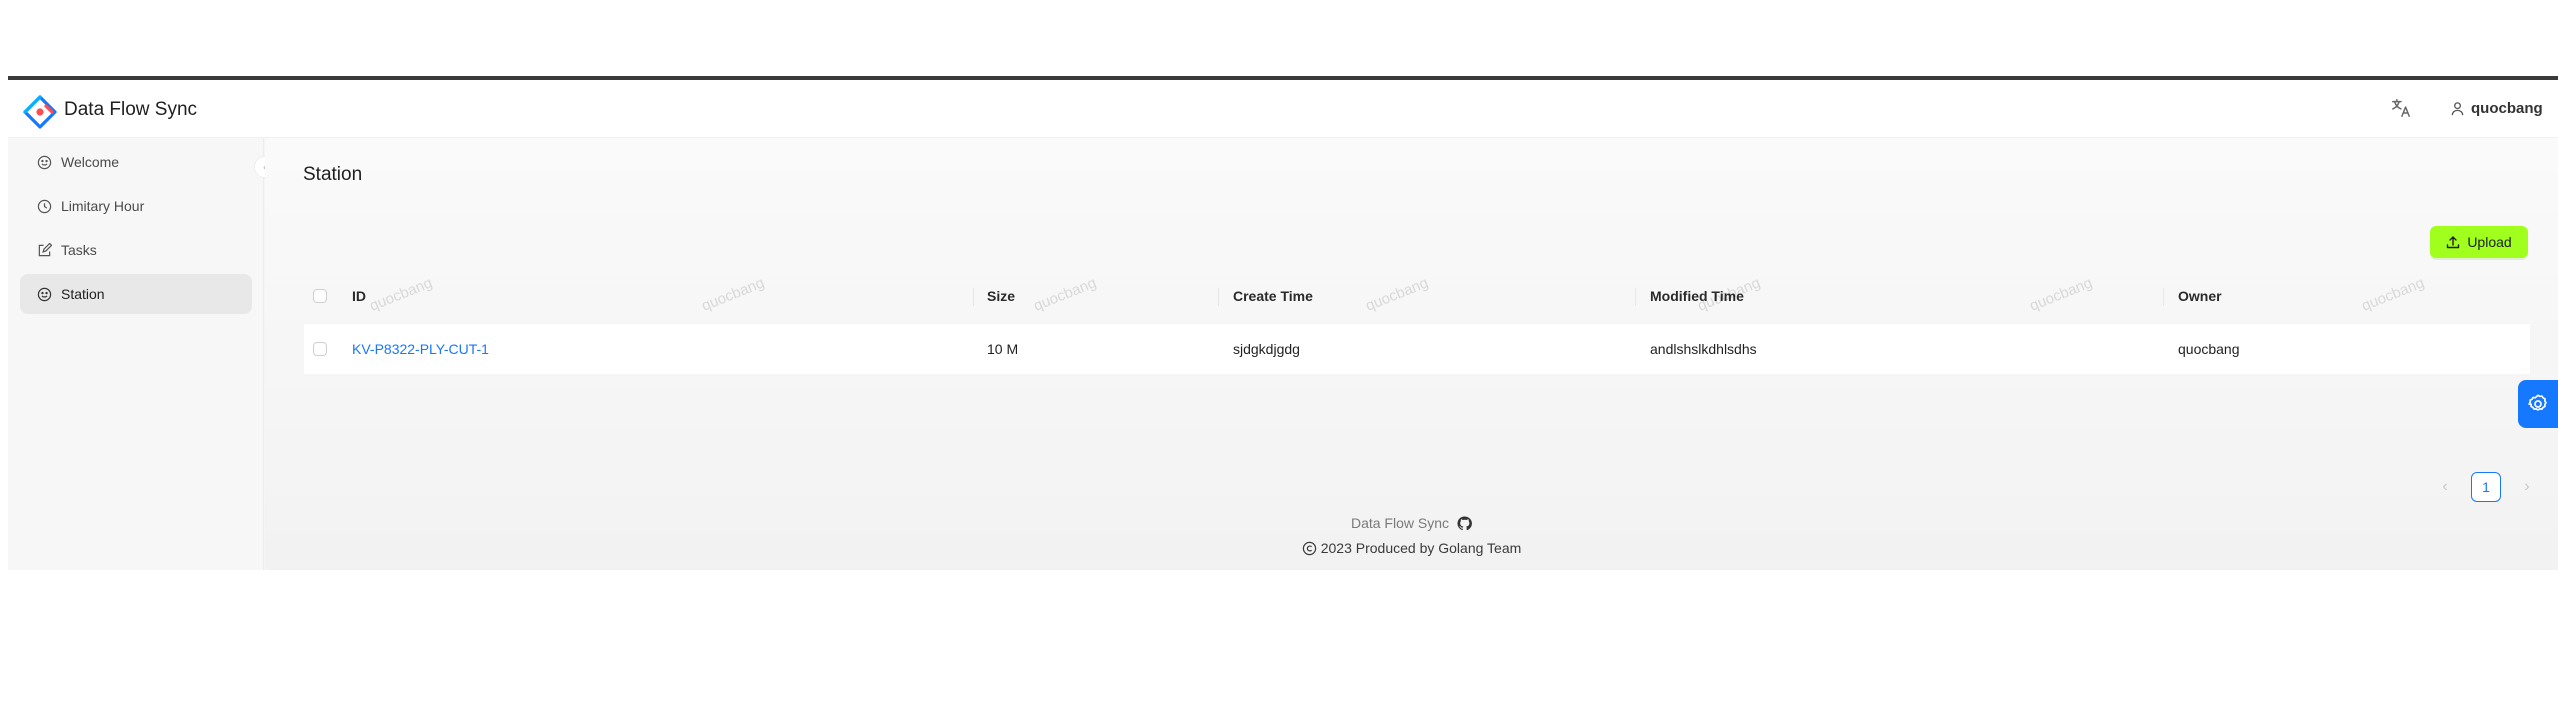 This screenshot has height=720, width=2558. What do you see at coordinates (142, 354) in the screenshot?
I see `sidebar: Welcome Limitary Hour Tasks Station ‹` at bounding box center [142, 354].